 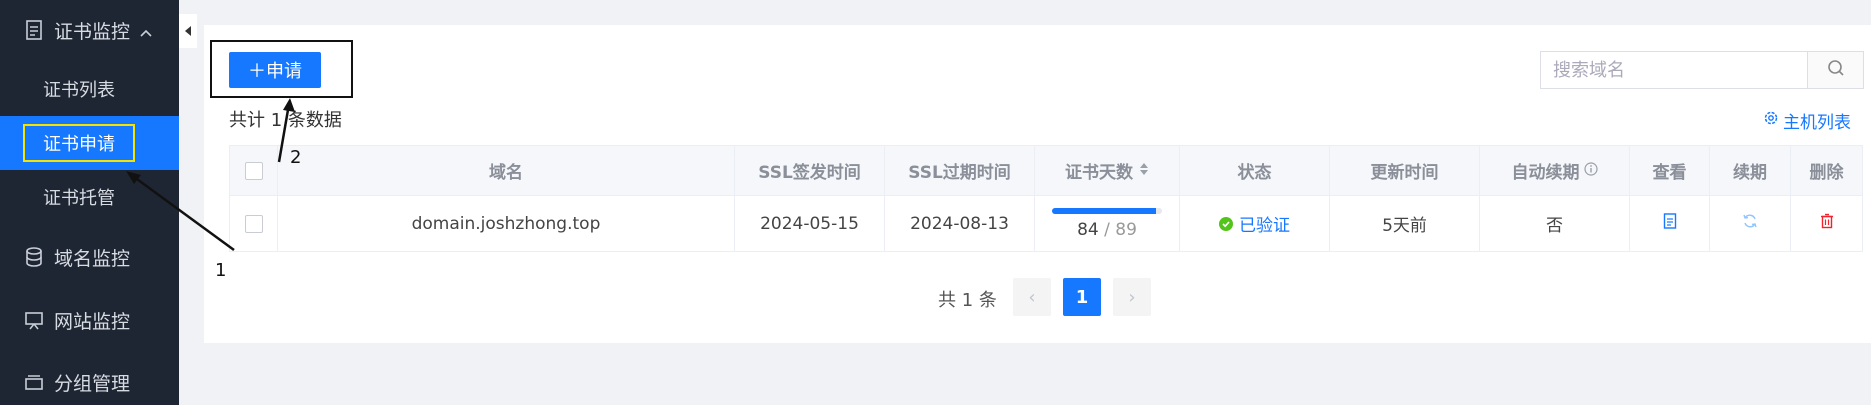 I want to click on pagination-prev-button: ‹, so click(x=1032, y=297).